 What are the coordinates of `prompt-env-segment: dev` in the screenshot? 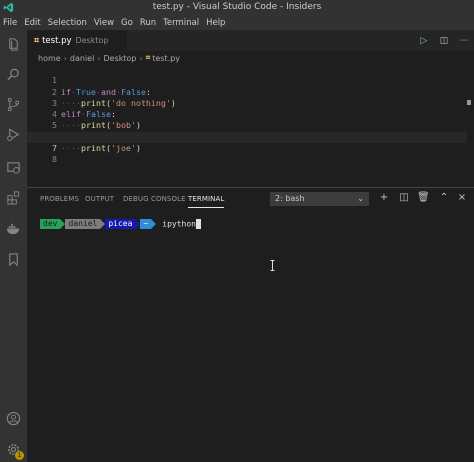 It's located at (53, 223).